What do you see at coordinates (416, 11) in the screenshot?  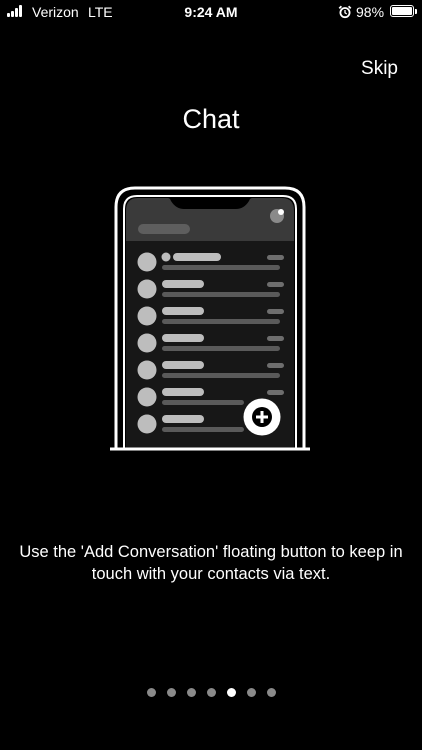 I see `battery-cap` at bounding box center [416, 11].